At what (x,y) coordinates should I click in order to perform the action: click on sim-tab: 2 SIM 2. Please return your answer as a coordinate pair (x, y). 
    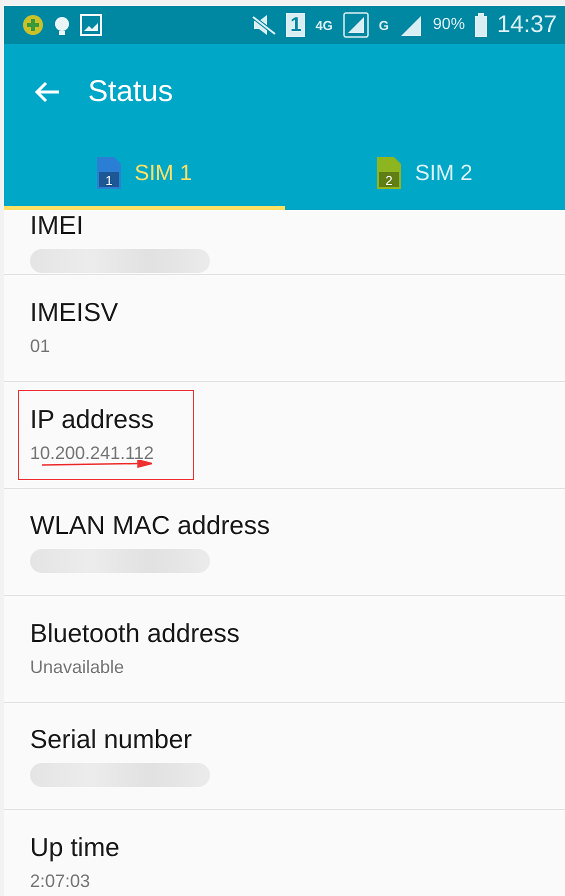
    Looking at the image, I should click on (424, 175).